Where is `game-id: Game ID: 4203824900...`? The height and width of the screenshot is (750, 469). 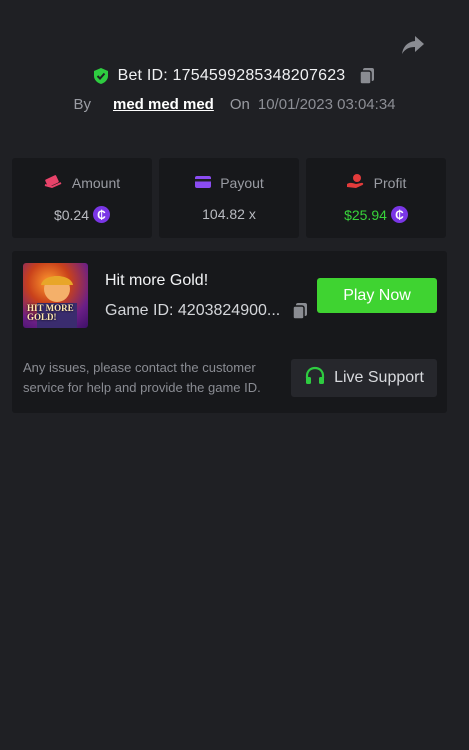
game-id: Game ID: 4203824900... is located at coordinates (193, 310).